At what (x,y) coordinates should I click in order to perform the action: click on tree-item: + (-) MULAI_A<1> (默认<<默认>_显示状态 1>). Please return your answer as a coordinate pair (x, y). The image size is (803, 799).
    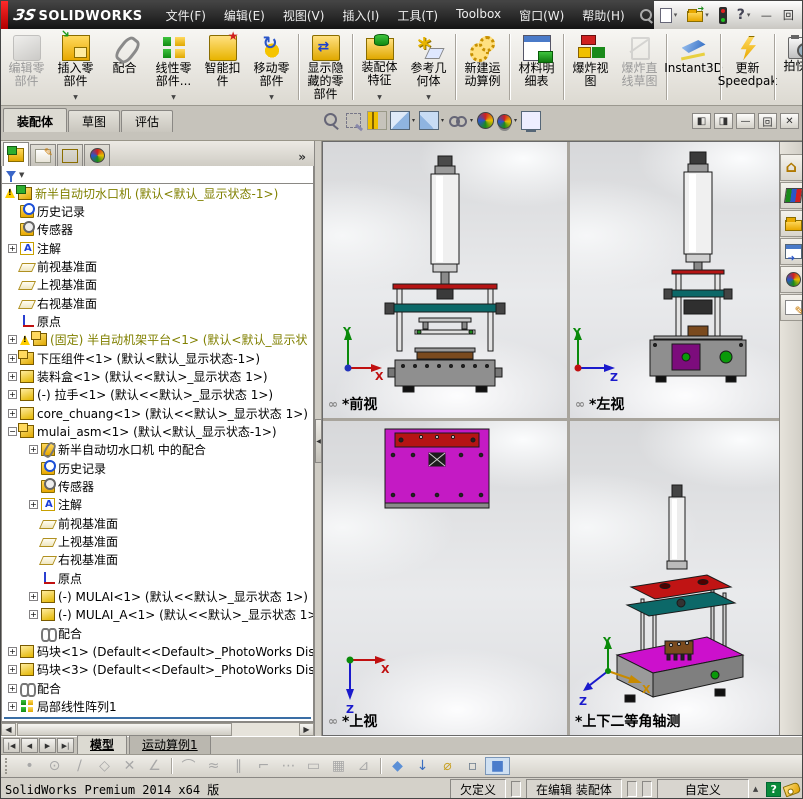
    Looking at the image, I should click on (157, 615).